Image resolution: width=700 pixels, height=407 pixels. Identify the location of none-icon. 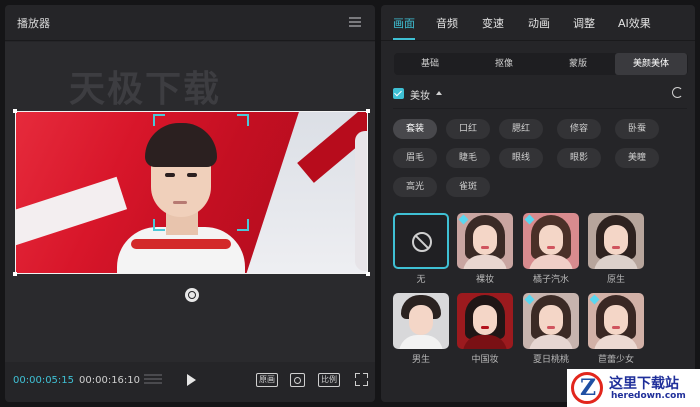
(422, 242).